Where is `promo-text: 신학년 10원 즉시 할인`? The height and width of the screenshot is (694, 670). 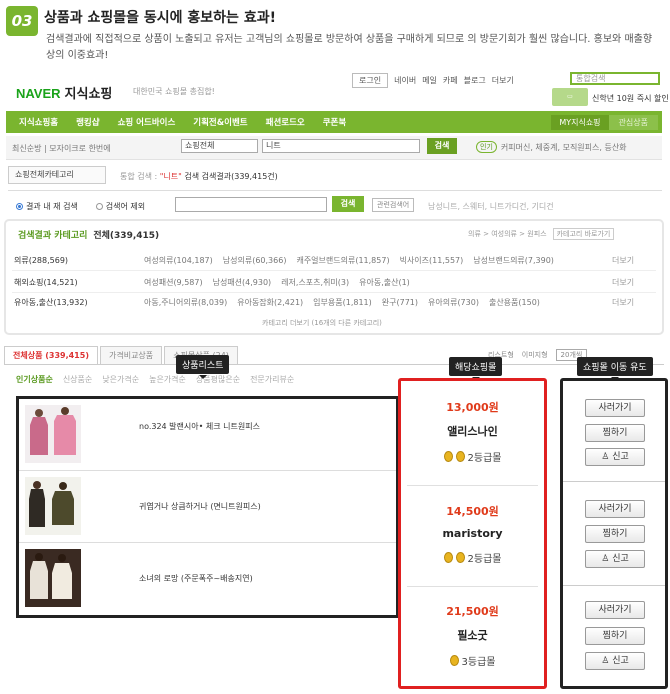 promo-text: 신학년 10원 즉시 할인 is located at coordinates (630, 98).